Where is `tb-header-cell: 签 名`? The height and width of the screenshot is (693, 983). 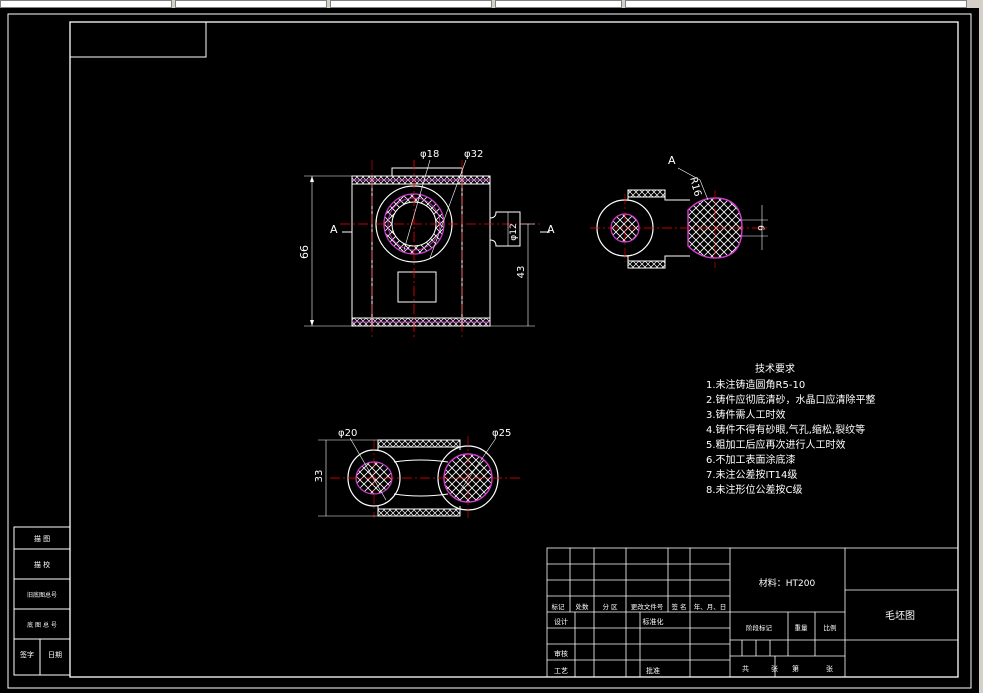 tb-header-cell: 签 名 is located at coordinates (678, 606).